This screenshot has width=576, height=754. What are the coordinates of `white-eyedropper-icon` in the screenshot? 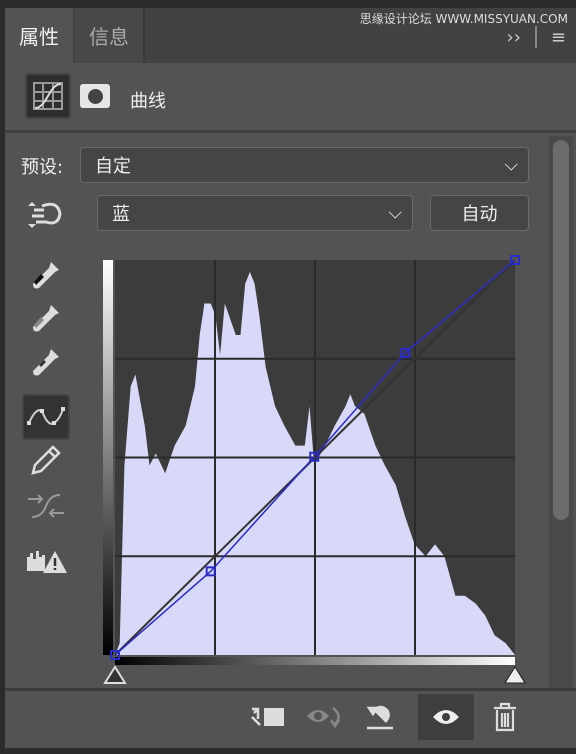 It's located at (46, 362).